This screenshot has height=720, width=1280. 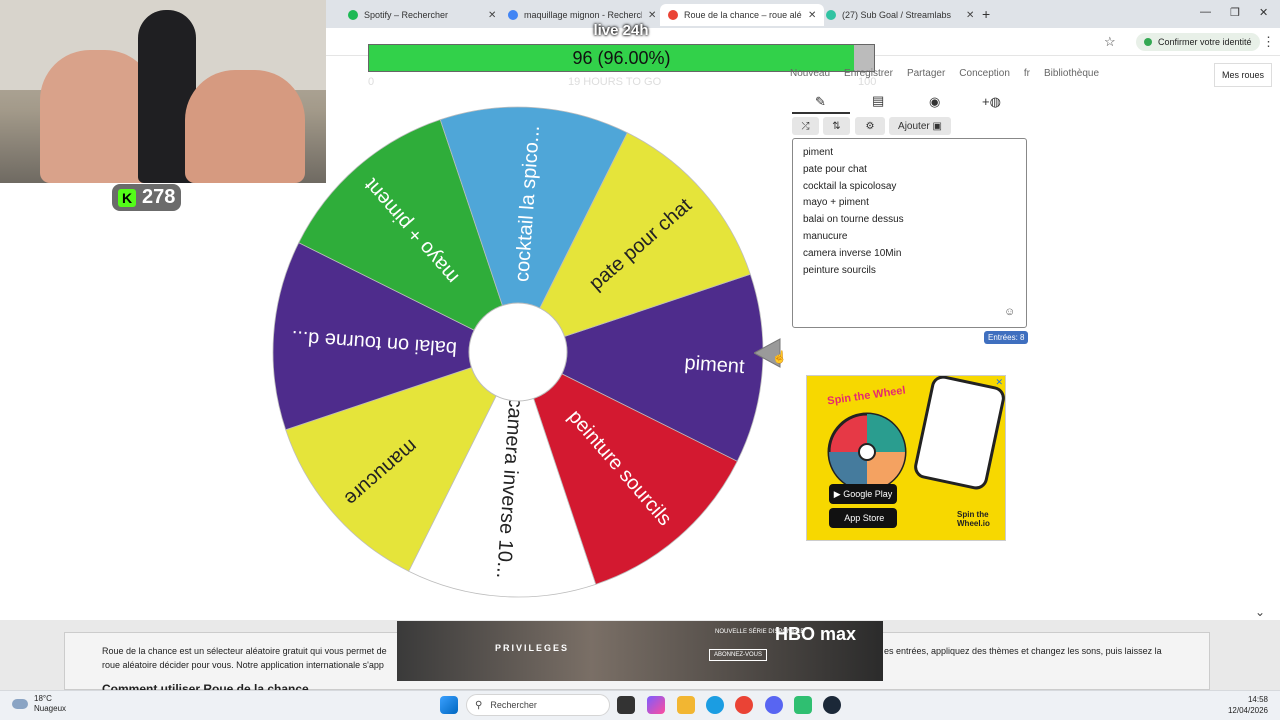 I want to click on entry-line: pate pour chat, so click(x=835, y=169).